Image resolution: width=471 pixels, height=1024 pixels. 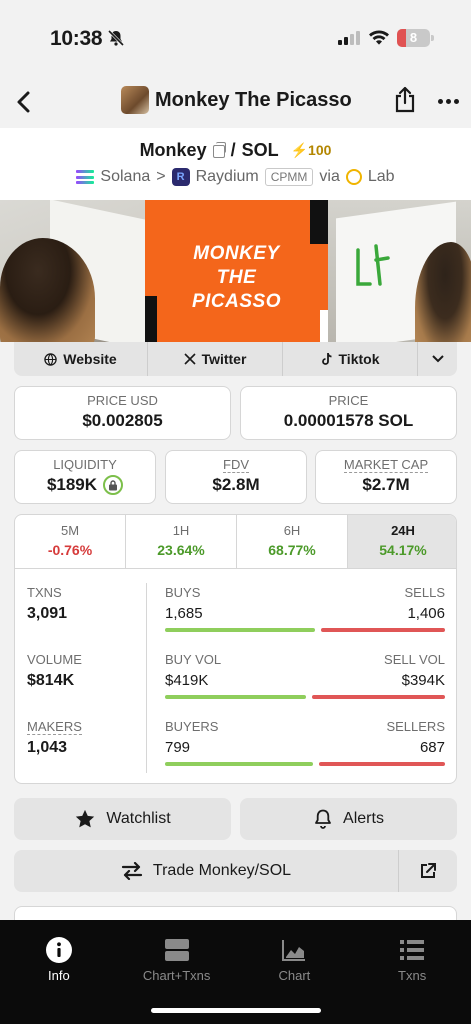 What do you see at coordinates (180, 177) in the screenshot?
I see `raydium-logo-icon: R` at bounding box center [180, 177].